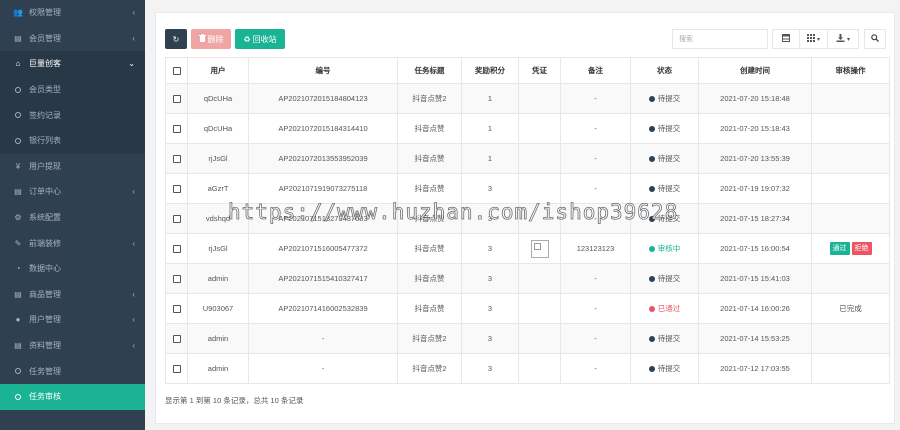  Describe the element at coordinates (323, 98) in the screenshot. I see `code-cell: AP2021072015184804123` at that location.